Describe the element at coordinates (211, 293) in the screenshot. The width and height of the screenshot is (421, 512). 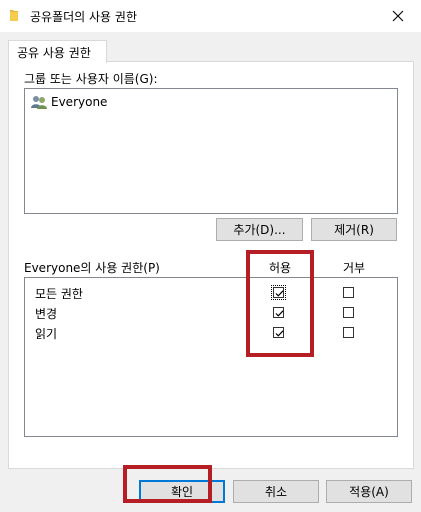
I see `permission-row: 모든 권한` at that location.